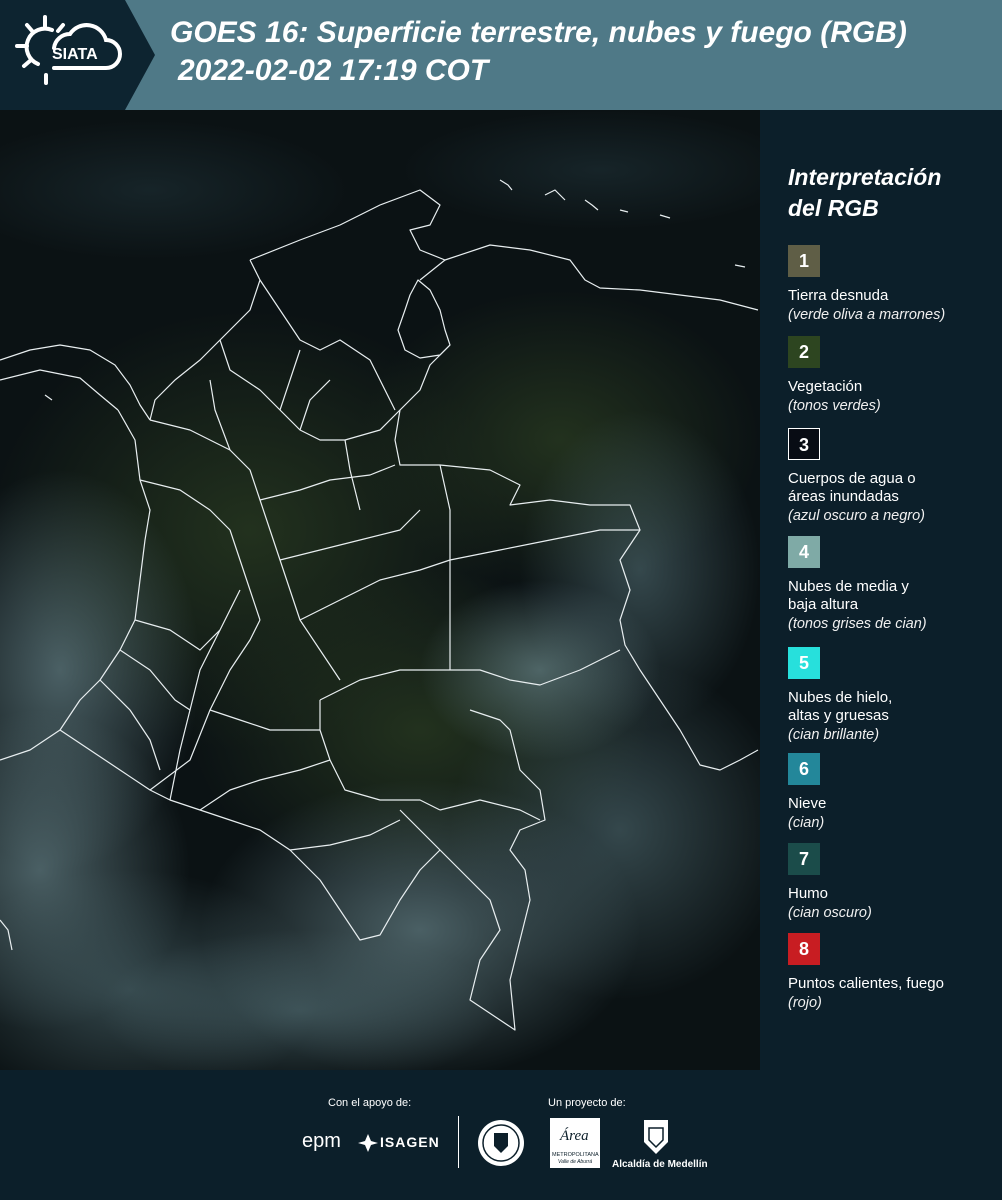 This screenshot has height=1200, width=1002. I want to click on legend-item-label: Nubes de hielo, altas y gruesas, so click(840, 706).